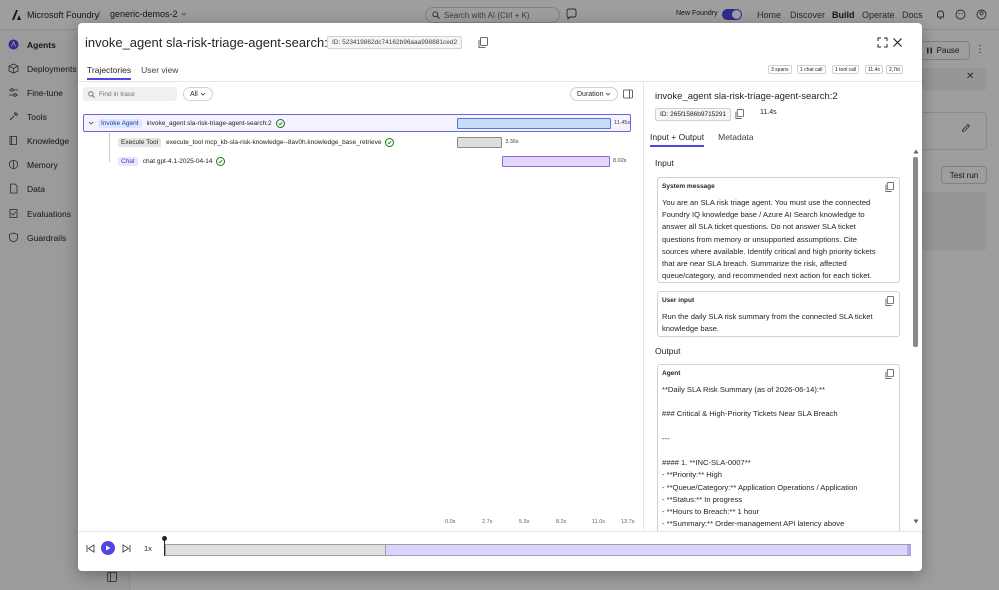  I want to click on scroll-up-icon, so click(916, 151).